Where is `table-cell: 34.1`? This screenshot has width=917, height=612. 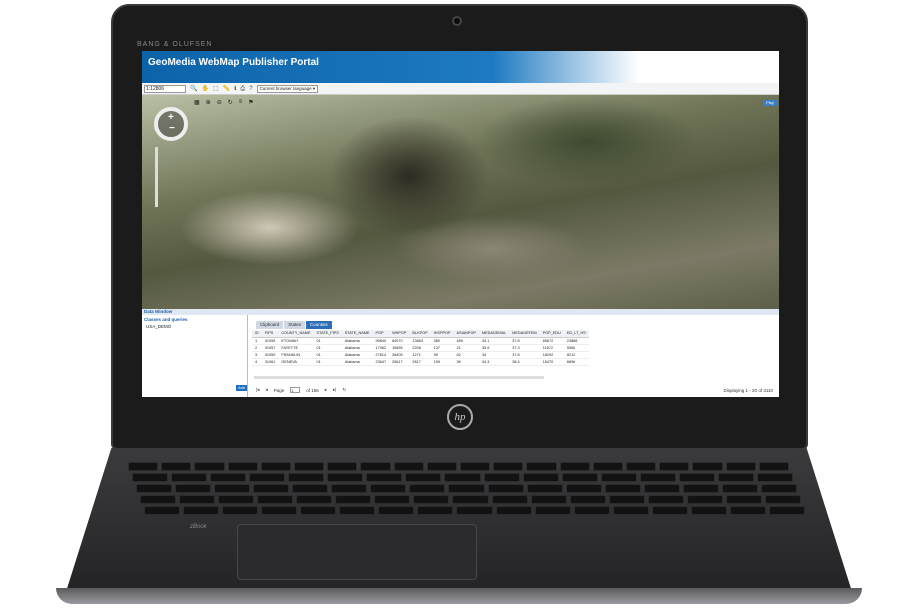
table-cell: 34.1 is located at coordinates (494, 341).